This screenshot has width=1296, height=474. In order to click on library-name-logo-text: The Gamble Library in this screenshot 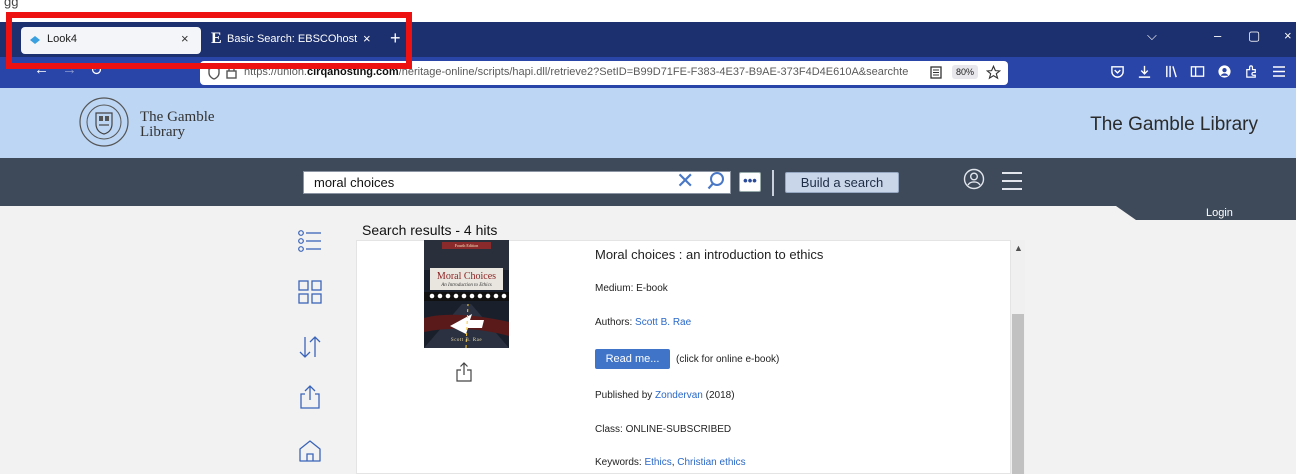, I will do `click(177, 124)`.